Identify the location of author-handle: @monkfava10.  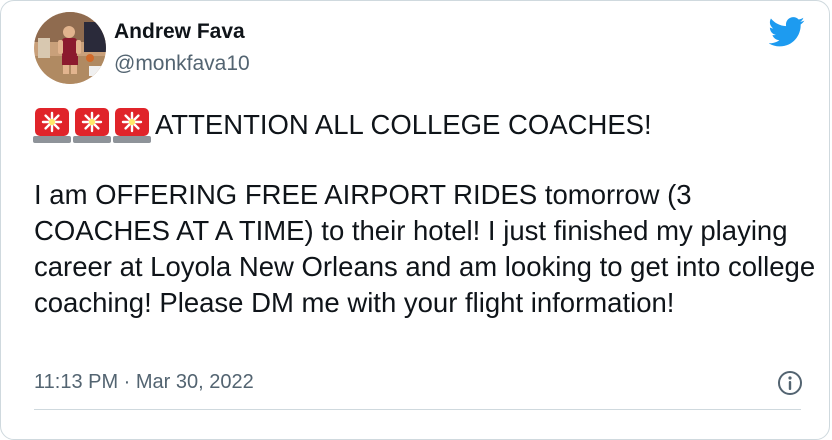
(182, 64).